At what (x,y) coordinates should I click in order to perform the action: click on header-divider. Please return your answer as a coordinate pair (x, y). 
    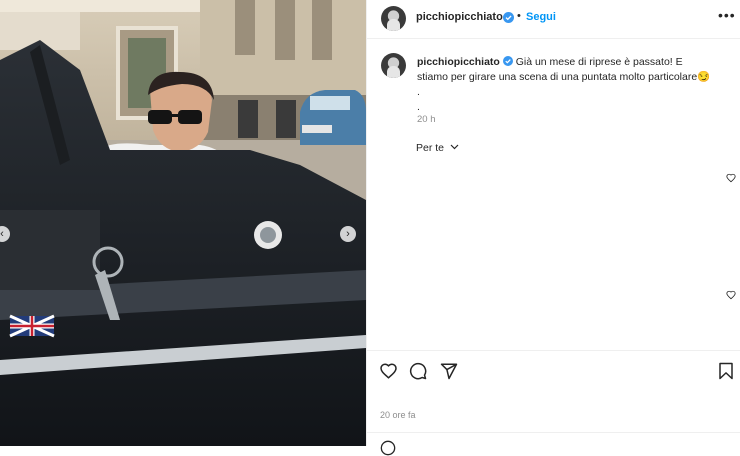
    Looking at the image, I should click on (553, 38).